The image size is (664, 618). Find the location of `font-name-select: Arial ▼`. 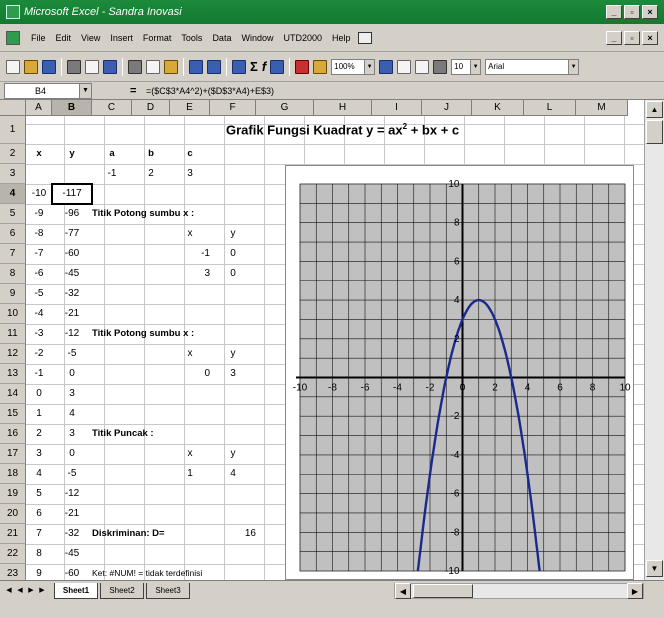

font-name-select: Arial ▼ is located at coordinates (532, 66).